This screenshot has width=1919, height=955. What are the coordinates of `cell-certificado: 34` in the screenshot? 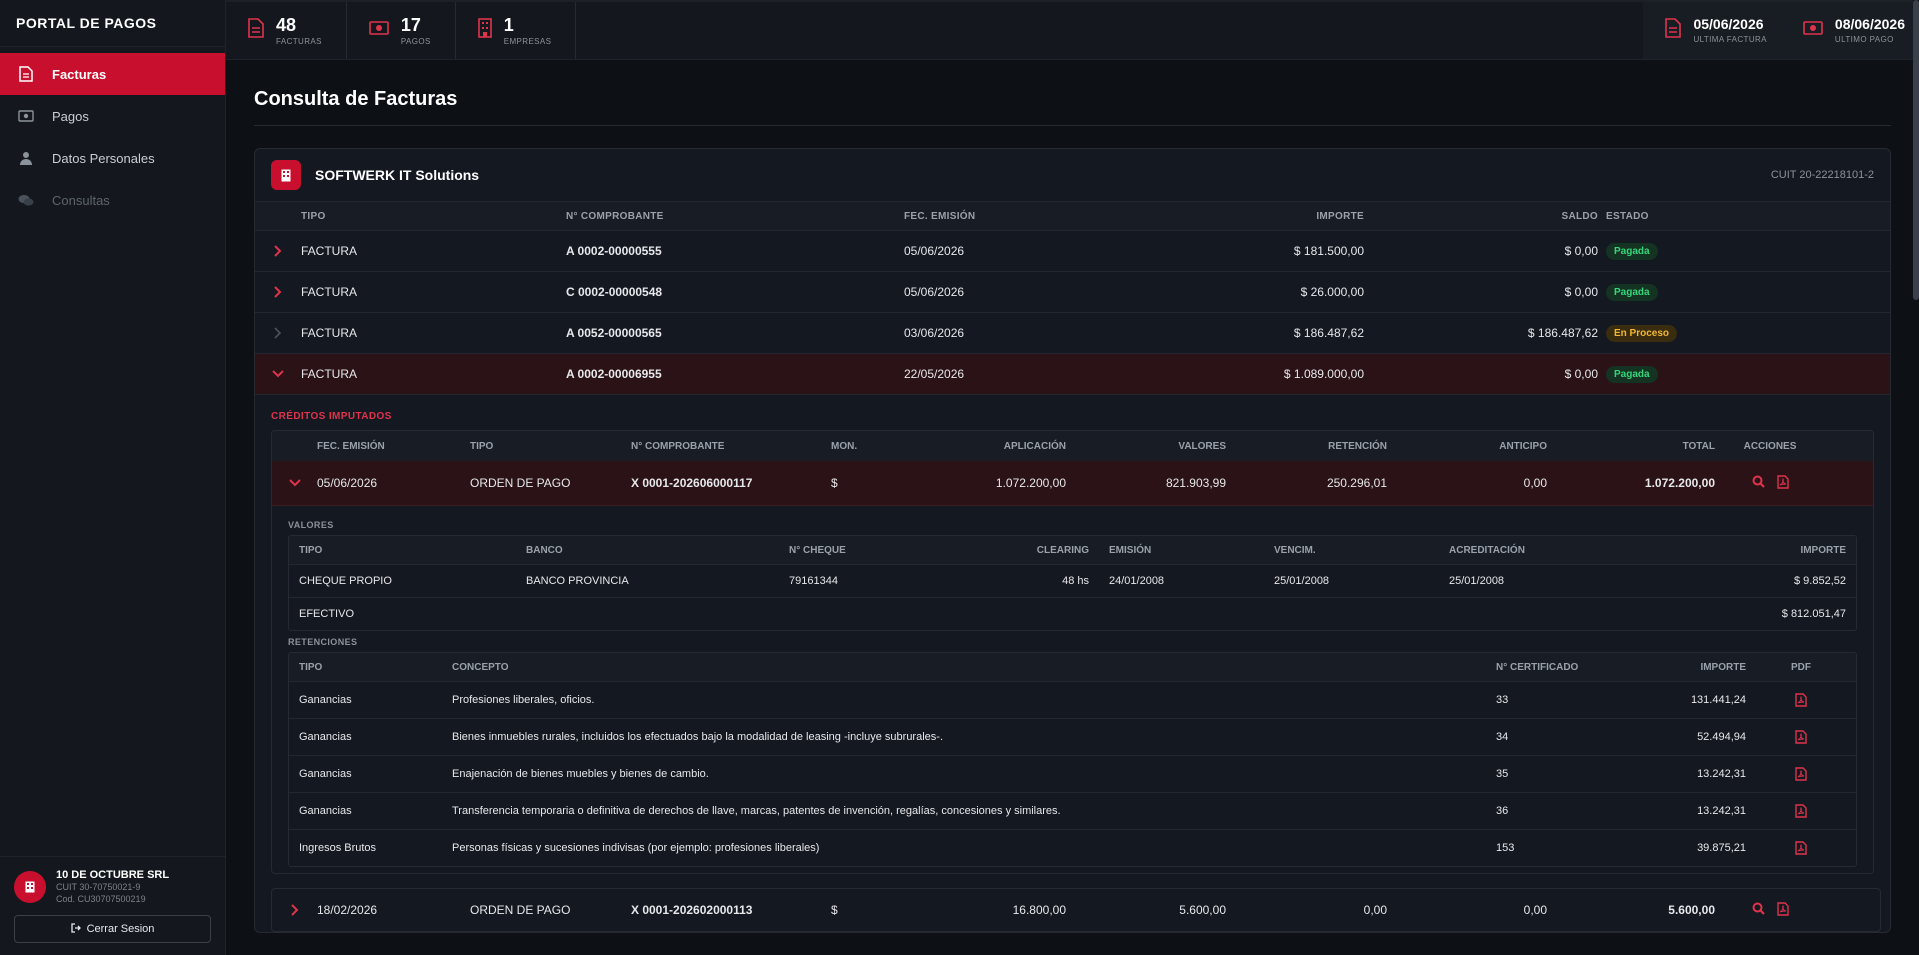 It's located at (1502, 737).